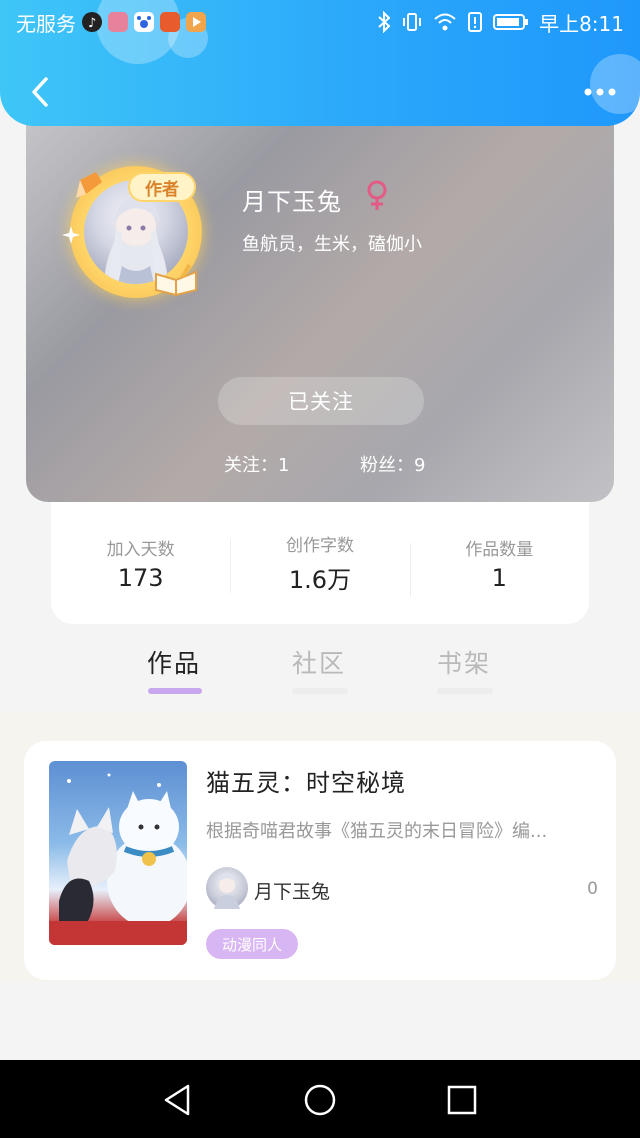 The width and height of the screenshot is (640, 1138). Describe the element at coordinates (499, 577) in the screenshot. I see `stat-value: 1` at that location.